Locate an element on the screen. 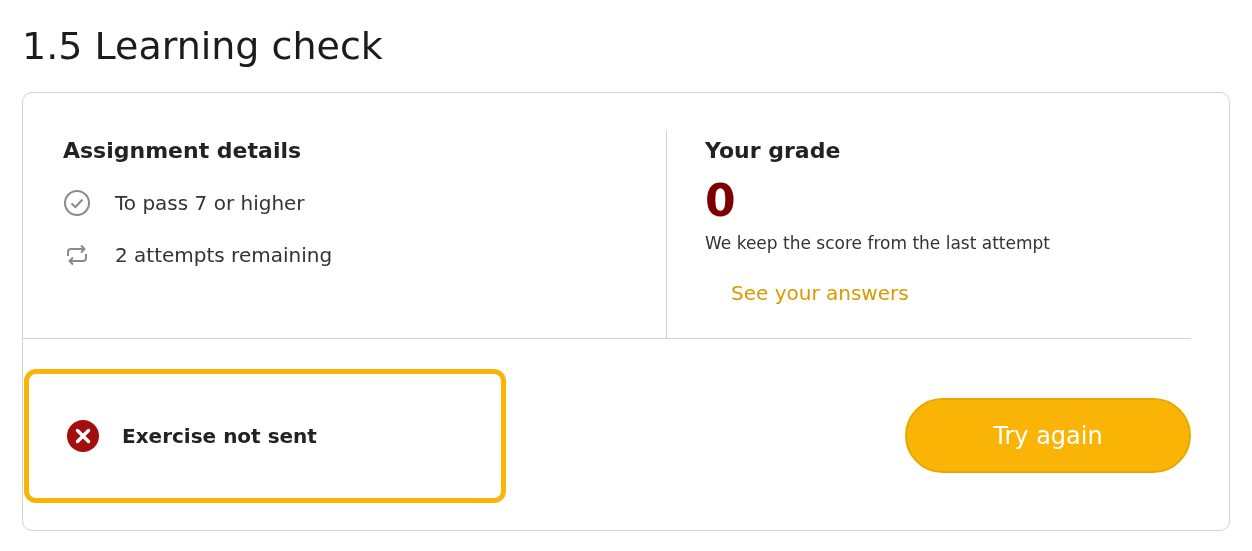 This screenshot has height=551, width=1252. answers-link: See your answers is located at coordinates (820, 293).